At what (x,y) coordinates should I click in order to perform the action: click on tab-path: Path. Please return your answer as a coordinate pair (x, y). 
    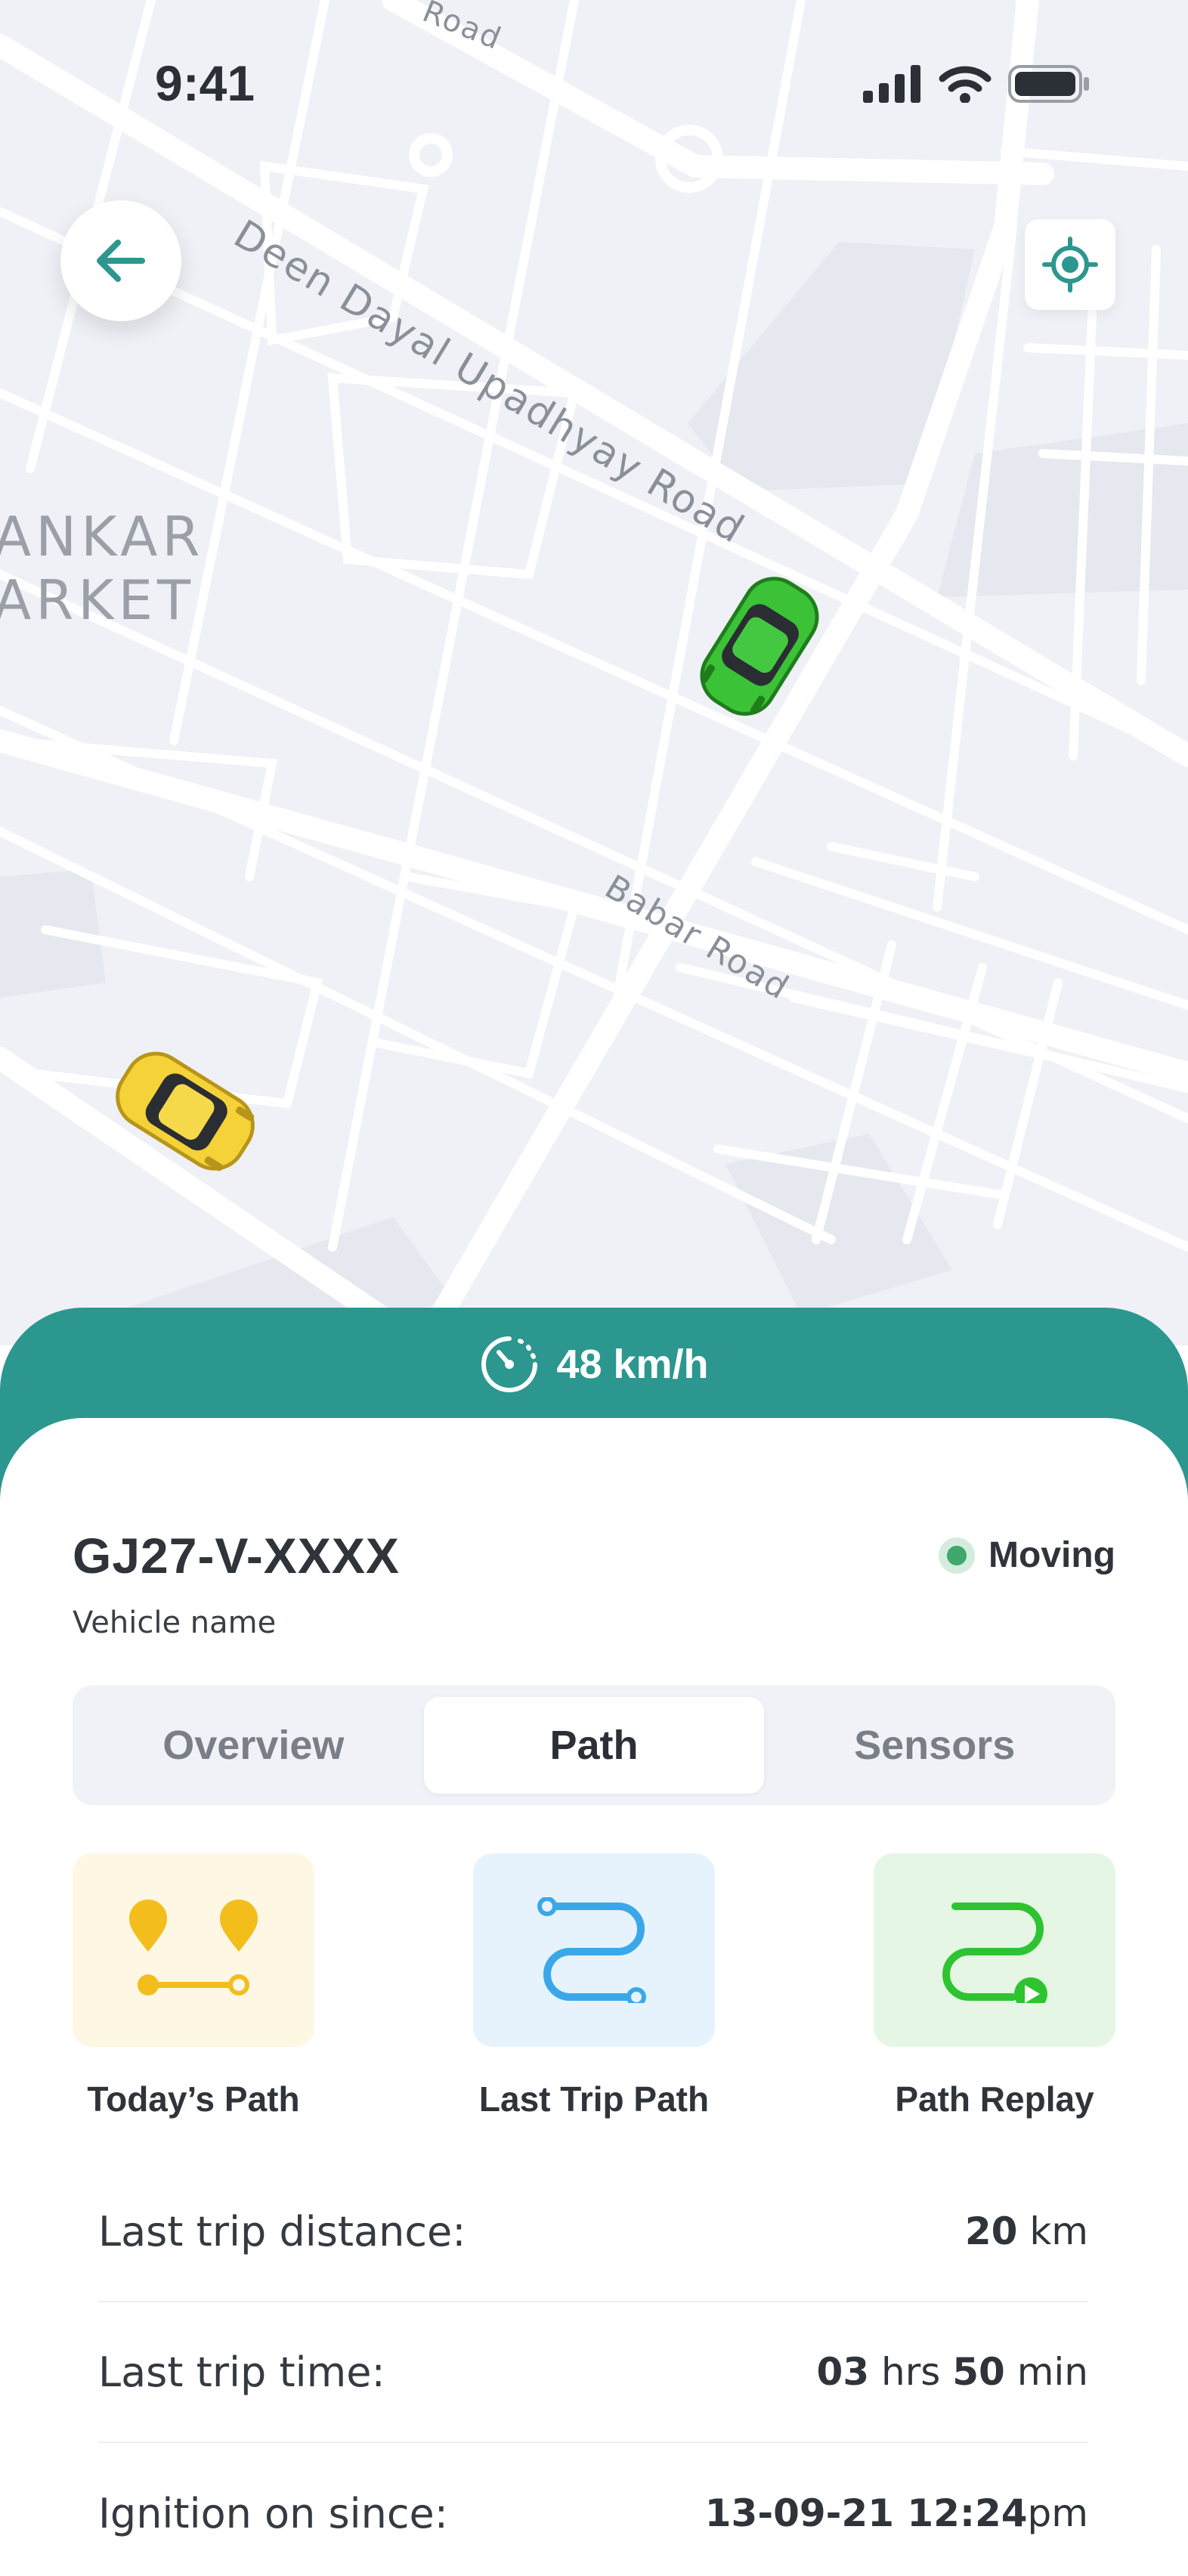
    Looking at the image, I should click on (594, 1745).